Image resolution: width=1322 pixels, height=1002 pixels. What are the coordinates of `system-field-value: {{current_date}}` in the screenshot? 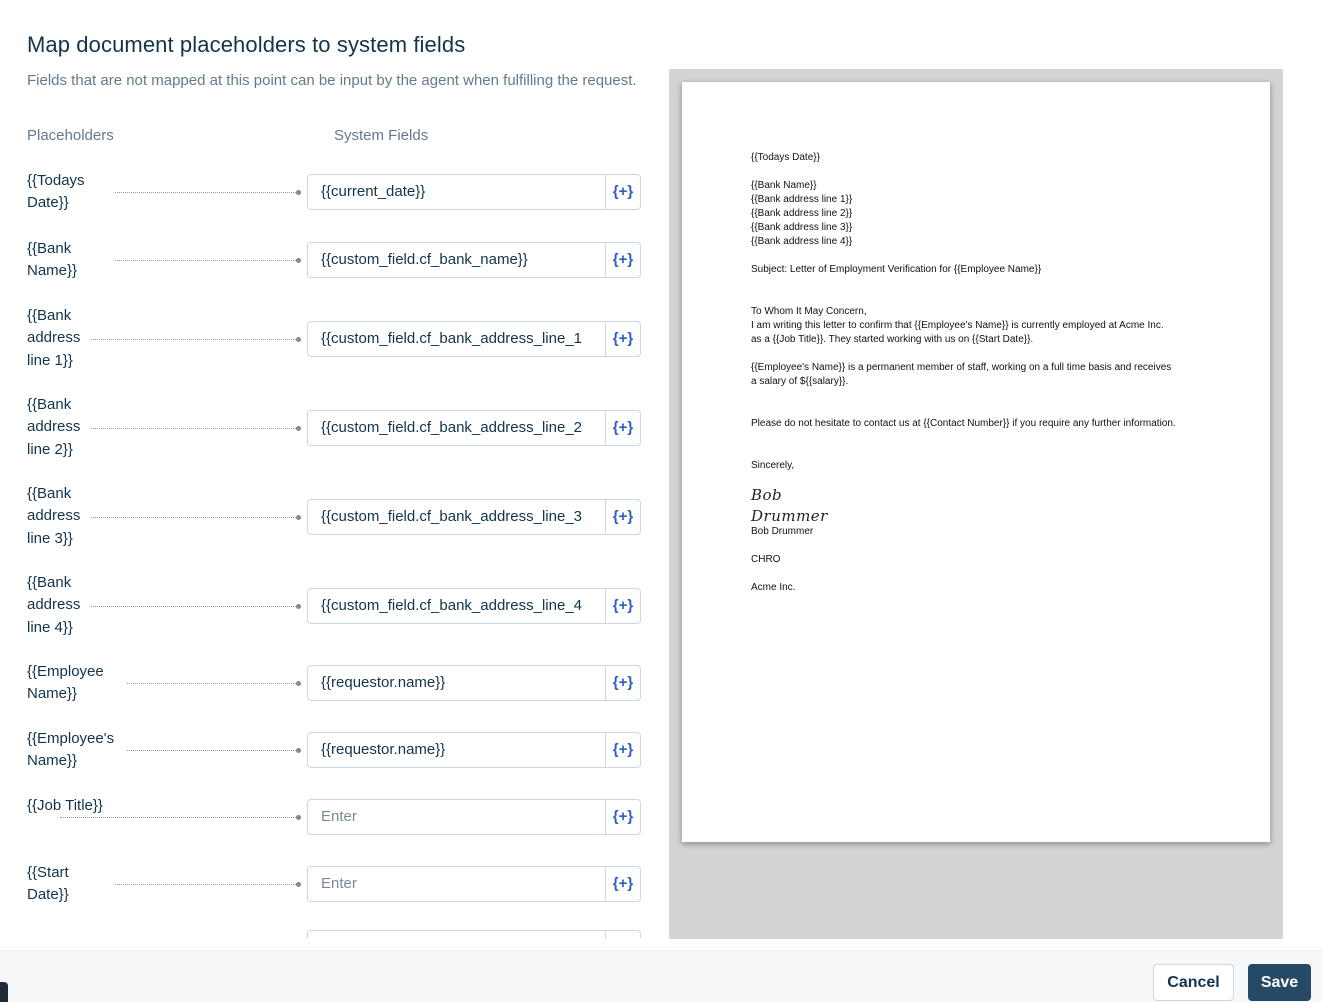 It's located at (457, 192).